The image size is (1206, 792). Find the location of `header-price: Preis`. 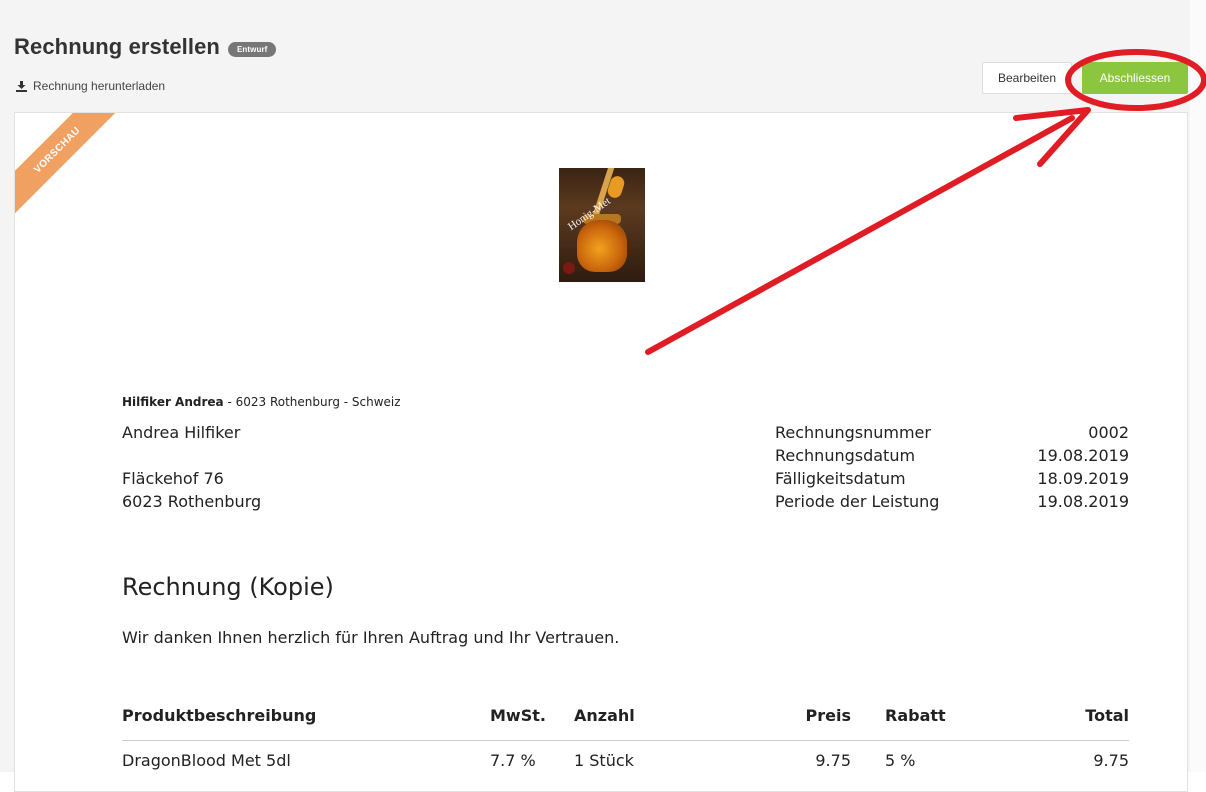

header-price: Preis is located at coordinates (828, 715).